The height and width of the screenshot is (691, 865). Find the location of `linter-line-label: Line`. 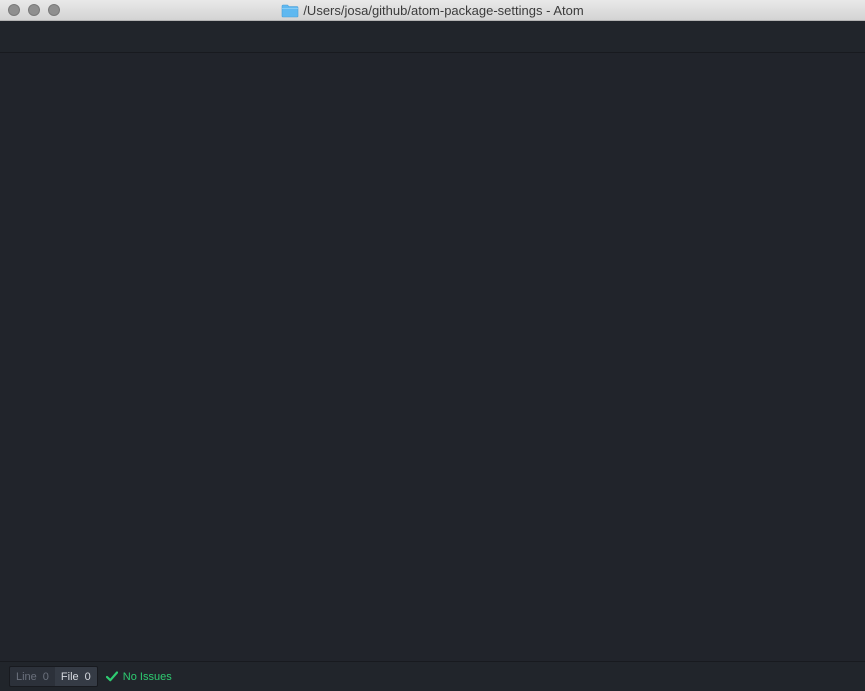

linter-line-label: Line is located at coordinates (26, 676).